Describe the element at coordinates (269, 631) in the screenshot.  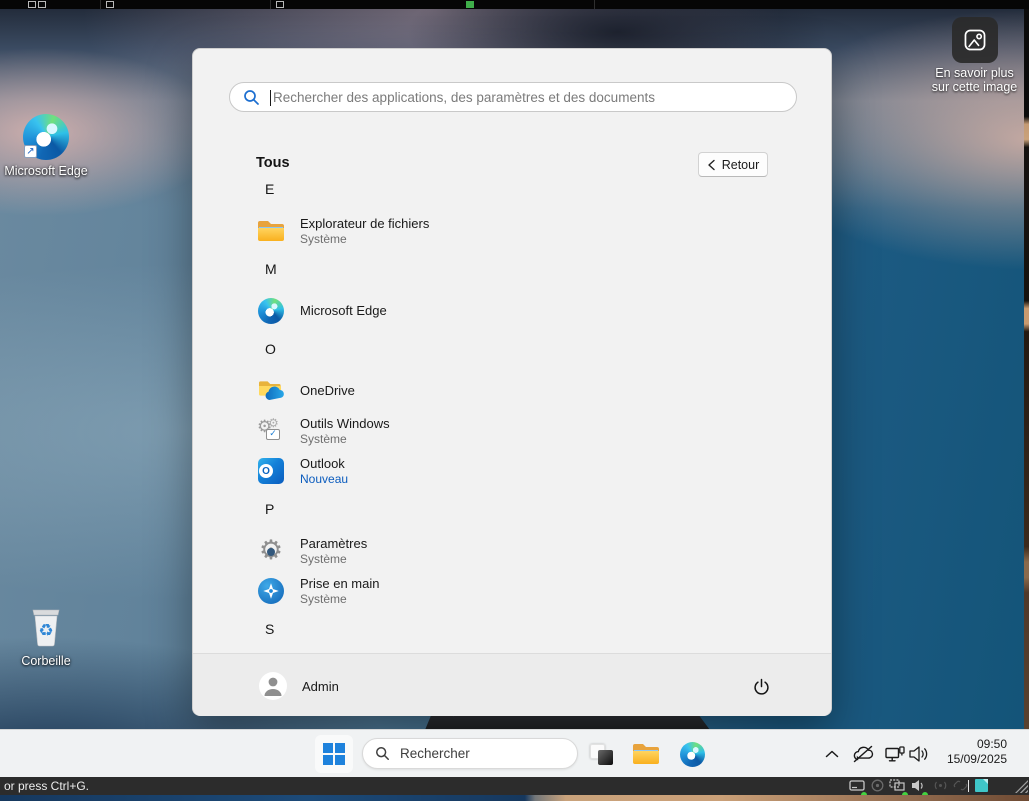
I see `section-letter-s: S` at that location.